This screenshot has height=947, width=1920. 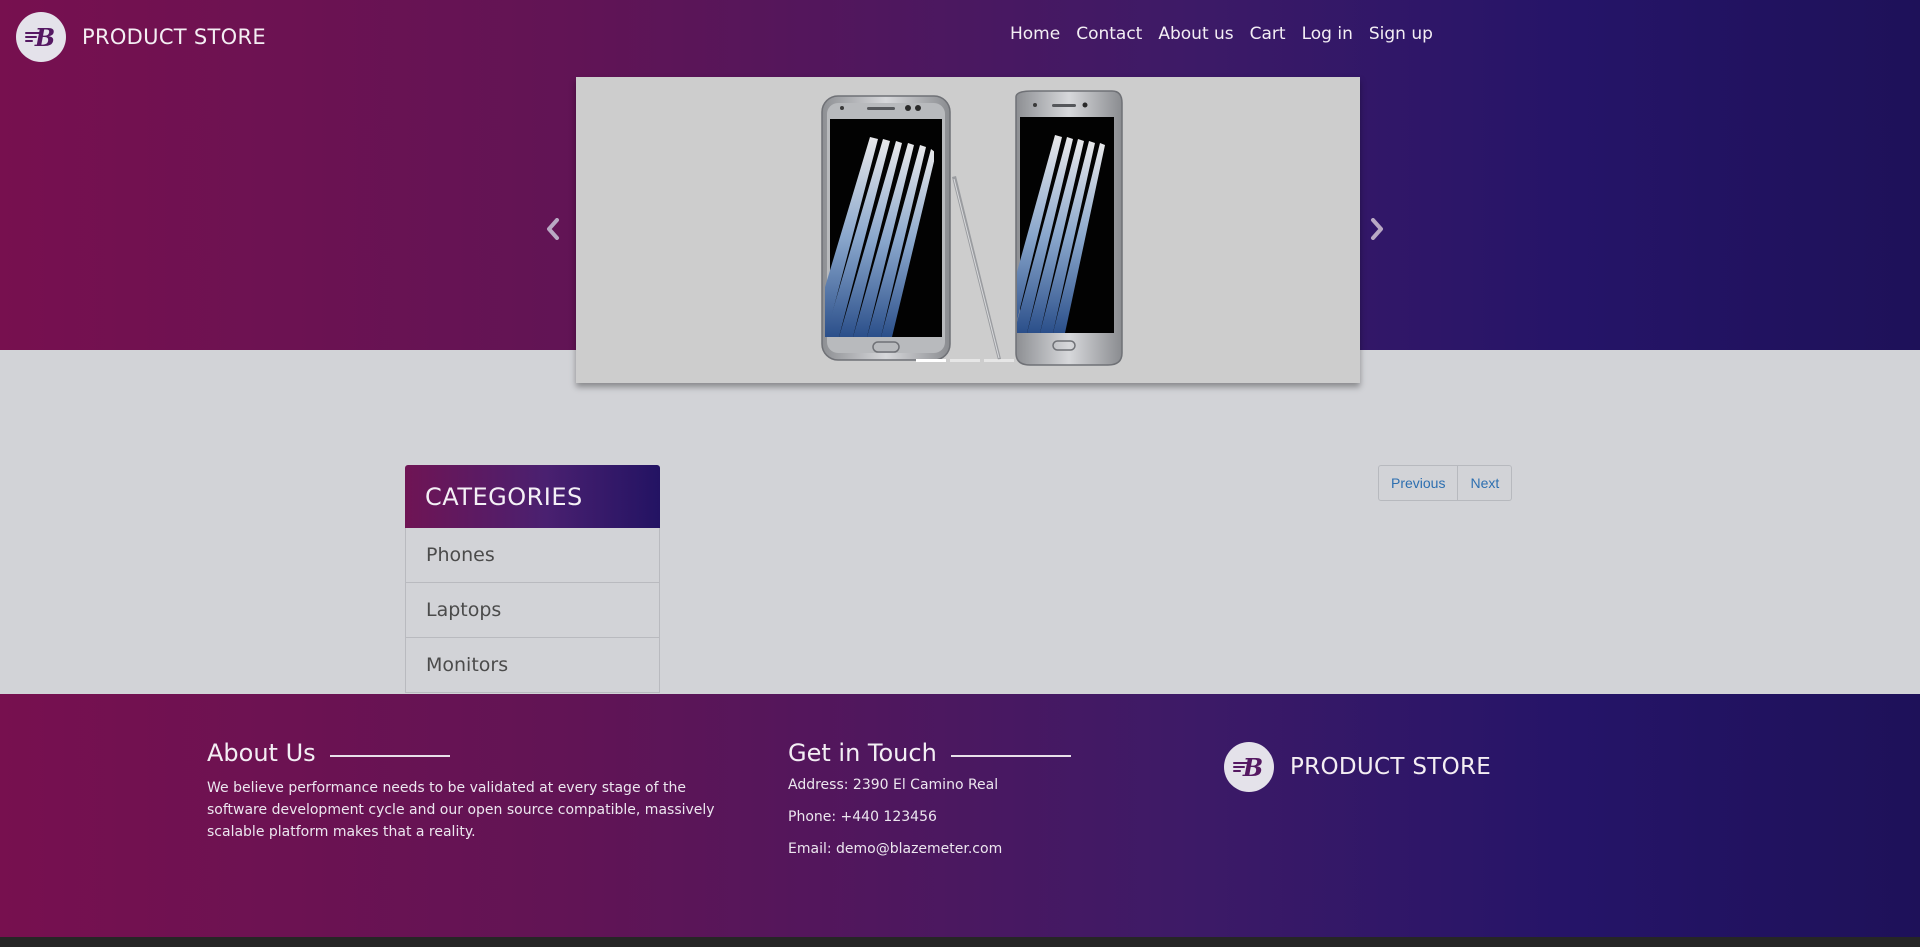 I want to click on brand-name: PRODUCT STORE, so click(x=174, y=37).